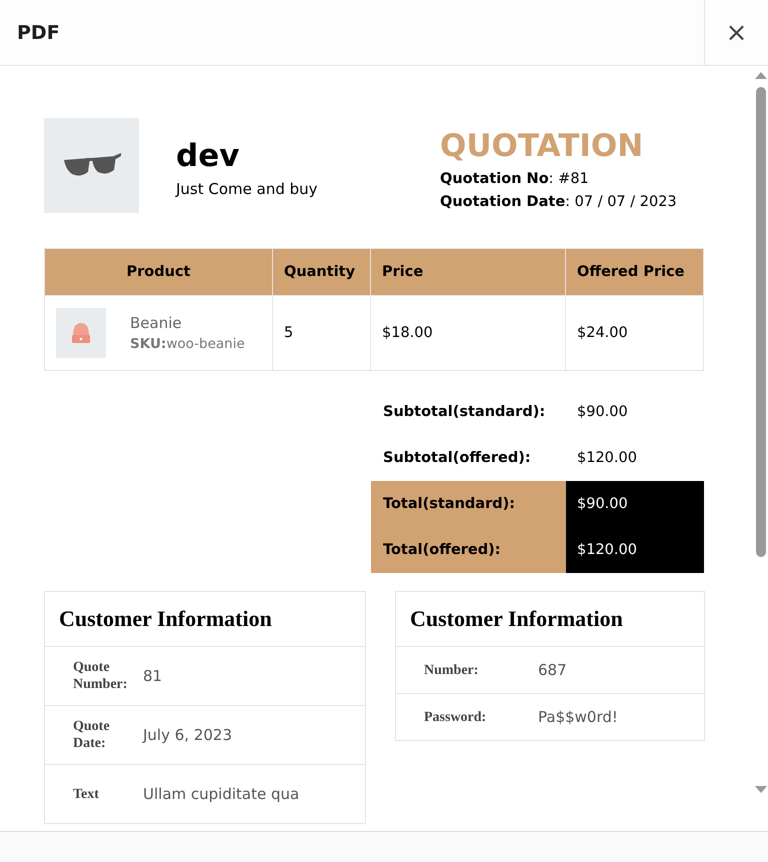  What do you see at coordinates (158, 272) in the screenshot?
I see `column-header: Product` at bounding box center [158, 272].